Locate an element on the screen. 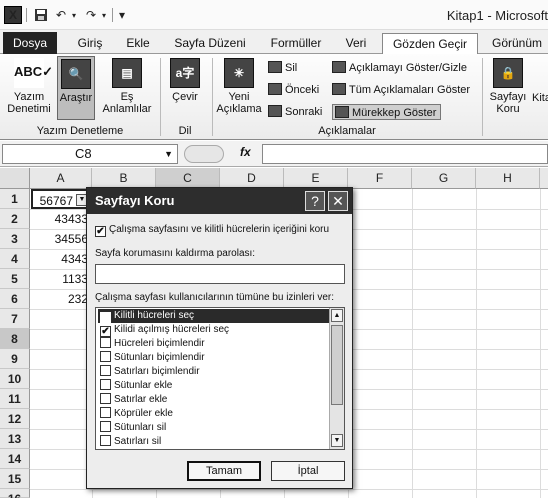 The width and height of the screenshot is (548, 498). permission-item: ✔ Kilidi açılmış hücreleri seç is located at coordinates (214, 330).